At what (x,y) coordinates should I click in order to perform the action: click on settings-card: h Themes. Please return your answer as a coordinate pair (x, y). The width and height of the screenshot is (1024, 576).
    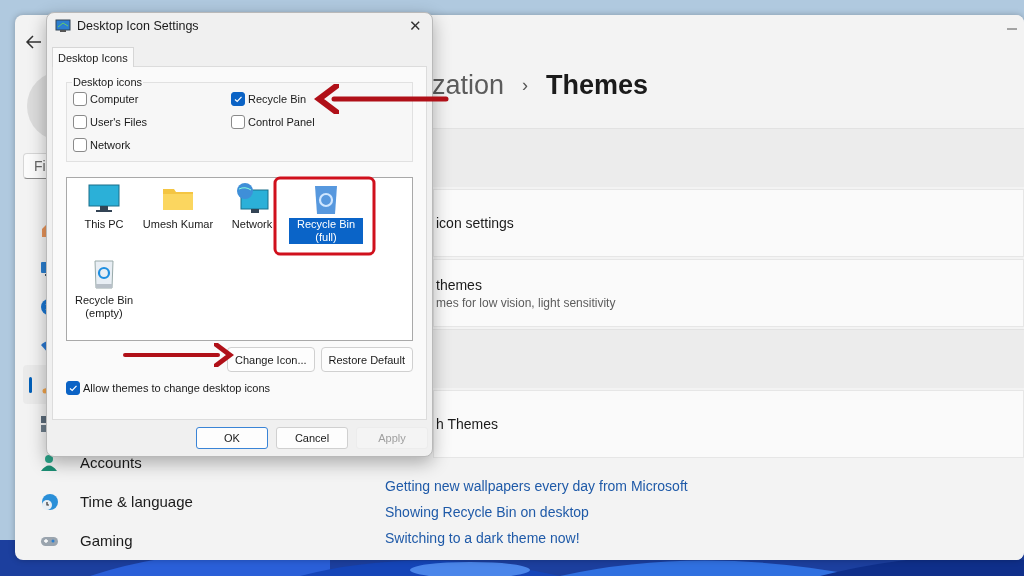
    Looking at the image, I should click on (728, 424).